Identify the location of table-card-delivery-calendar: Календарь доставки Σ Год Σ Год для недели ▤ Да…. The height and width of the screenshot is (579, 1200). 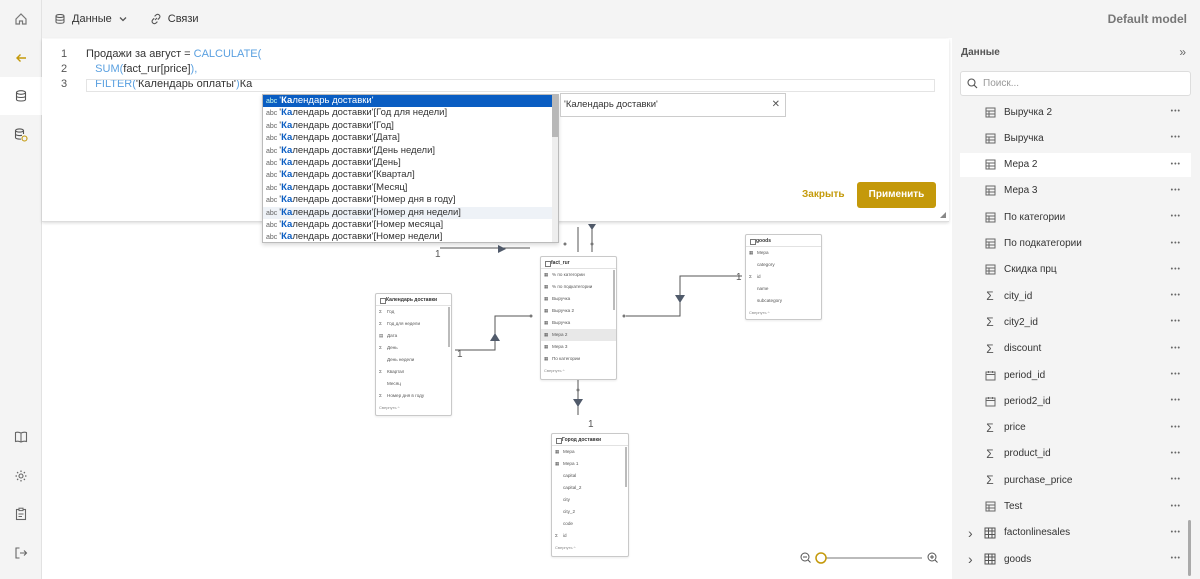
(413, 354).